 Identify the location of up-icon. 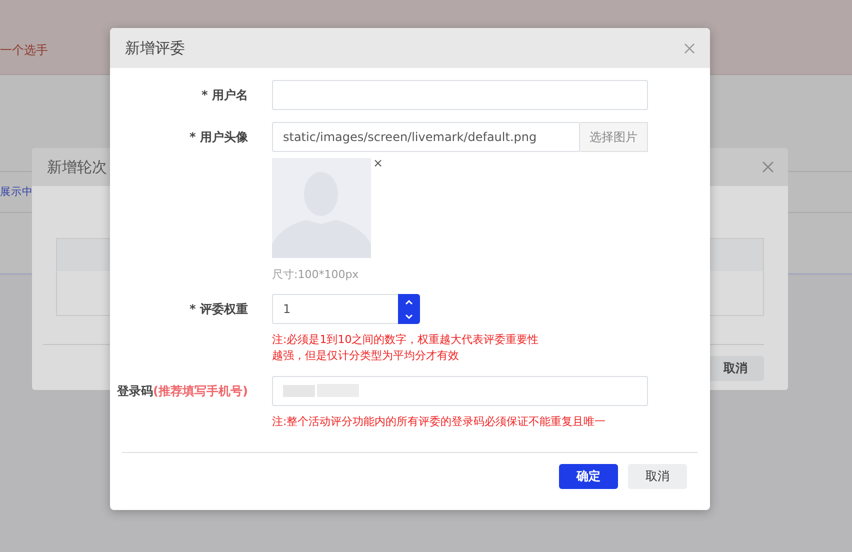
(409, 301).